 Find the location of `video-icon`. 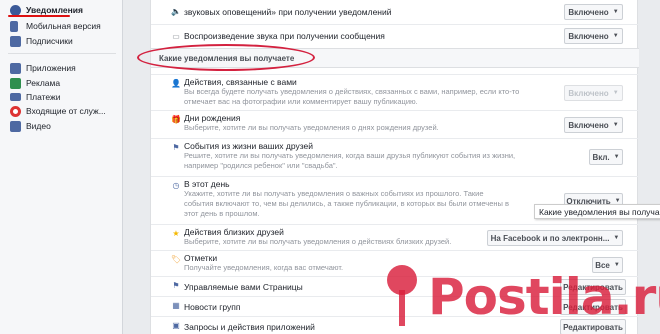

video-icon is located at coordinates (15, 126).